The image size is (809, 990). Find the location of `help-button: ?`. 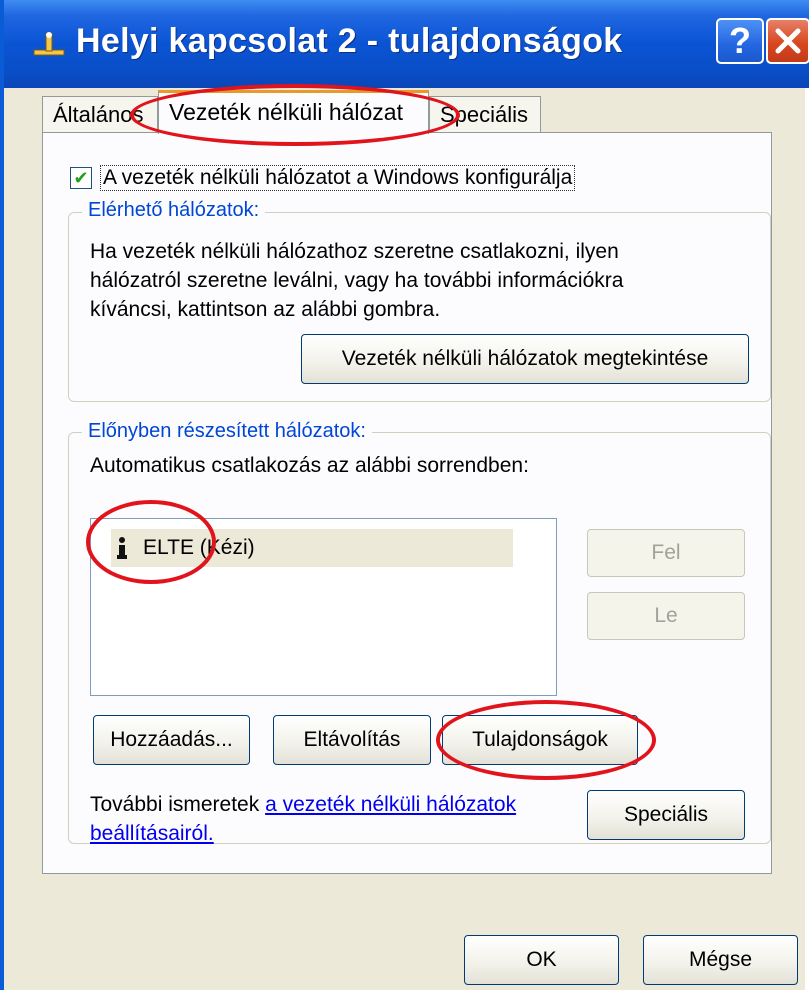

help-button: ? is located at coordinates (740, 41).